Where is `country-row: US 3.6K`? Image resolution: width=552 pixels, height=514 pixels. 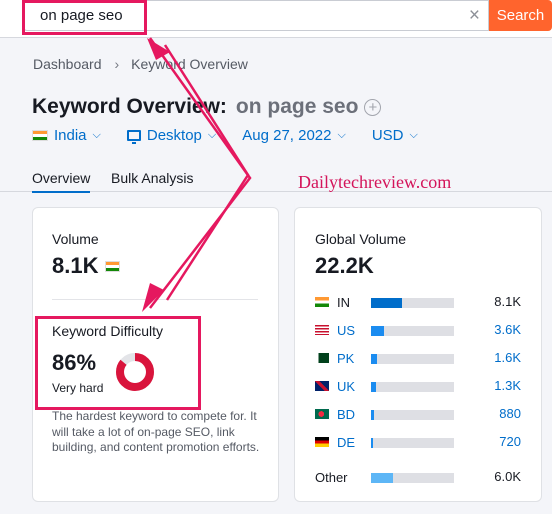
country-row: US 3.6K is located at coordinates (418, 330).